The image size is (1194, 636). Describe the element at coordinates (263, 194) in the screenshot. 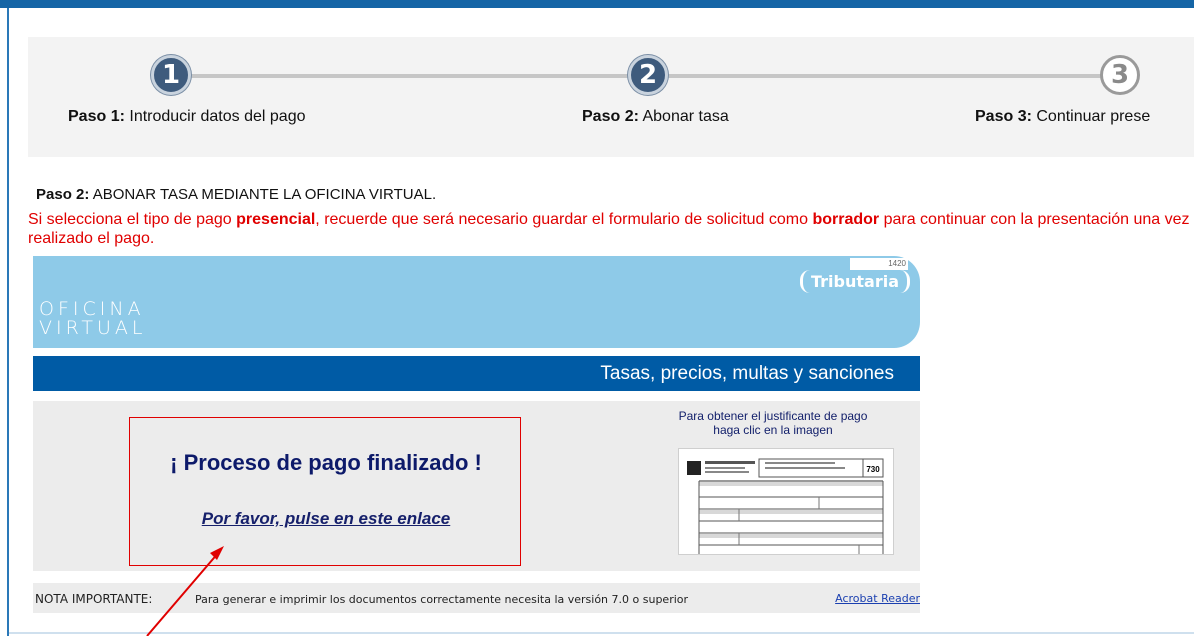

I see `section-title-text: ABONAR TASA MEDIANTE LA OFICINA VIRTUAL.` at that location.